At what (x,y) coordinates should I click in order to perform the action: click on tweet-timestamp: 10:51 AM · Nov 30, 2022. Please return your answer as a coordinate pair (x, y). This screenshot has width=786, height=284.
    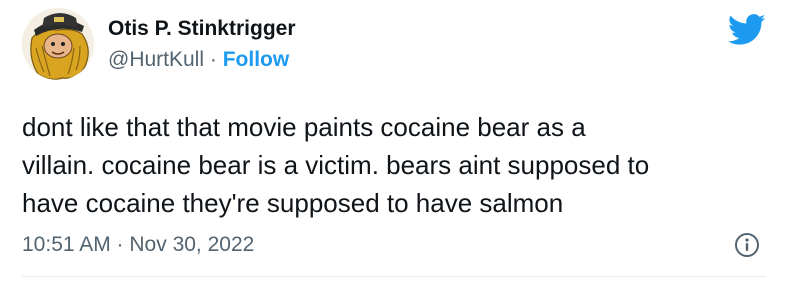
    Looking at the image, I should click on (138, 245).